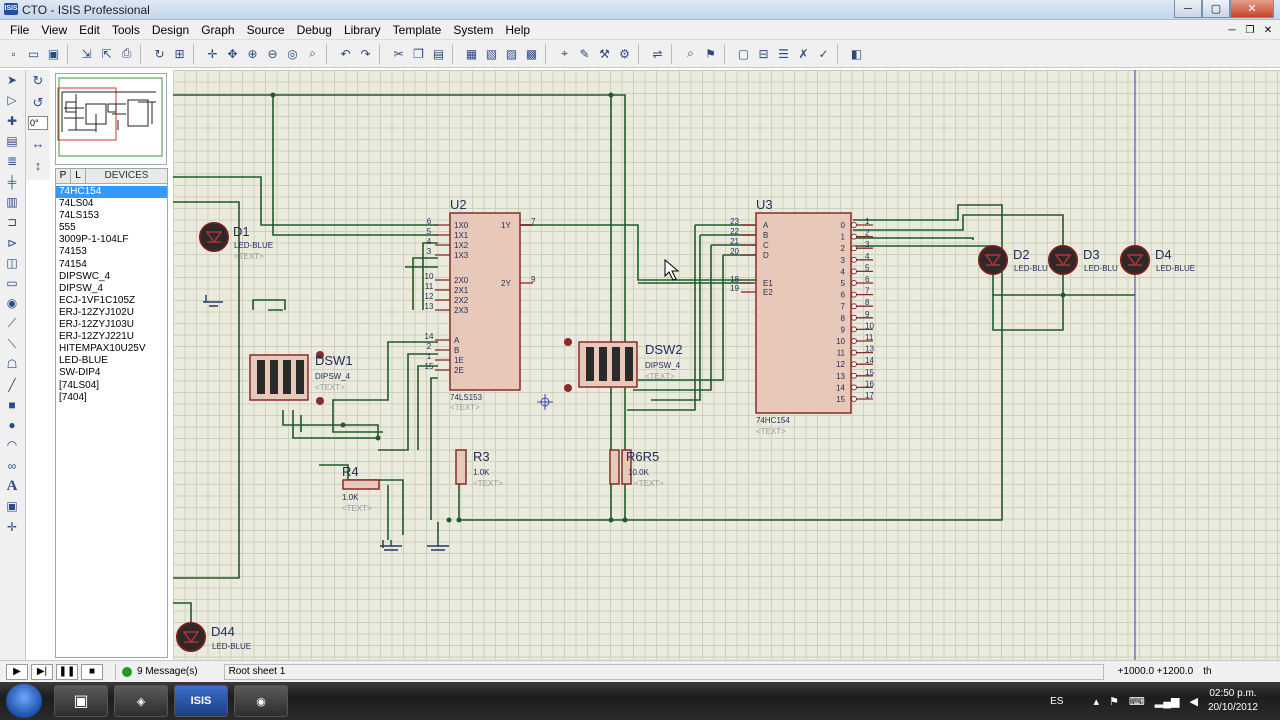 This screenshot has height=720, width=1280. What do you see at coordinates (12, 263) in the screenshot?
I see `graph-mode-icon: ◫` at bounding box center [12, 263].